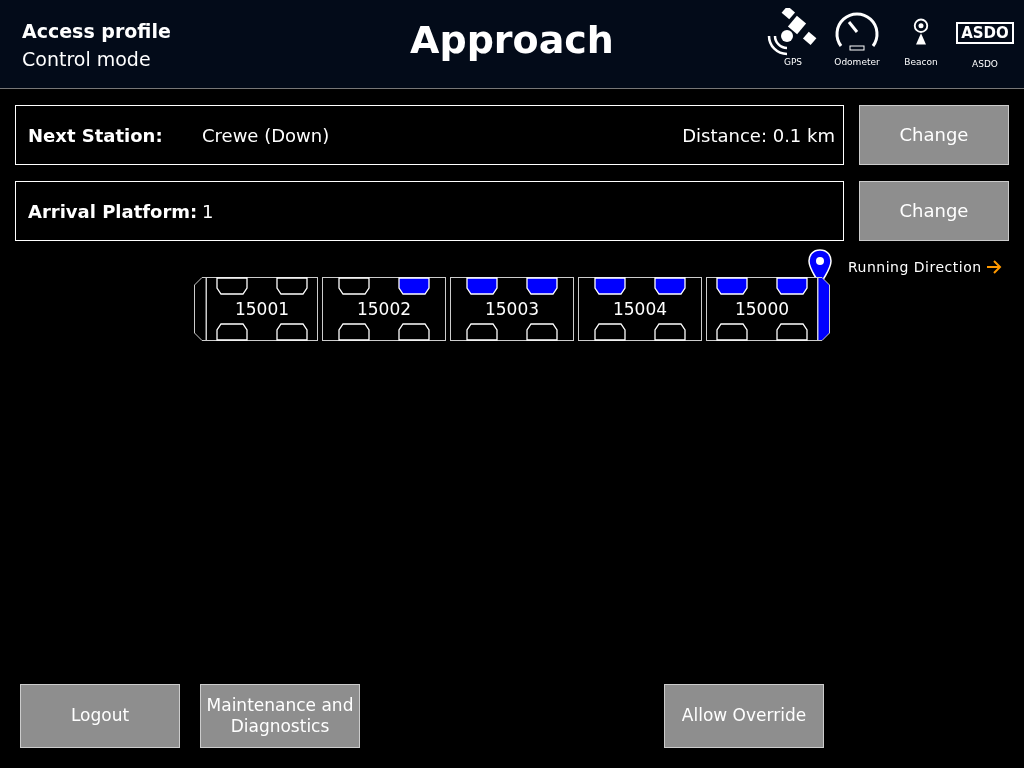 The width and height of the screenshot is (1024, 768). I want to click on car-number: 15004, so click(640, 309).